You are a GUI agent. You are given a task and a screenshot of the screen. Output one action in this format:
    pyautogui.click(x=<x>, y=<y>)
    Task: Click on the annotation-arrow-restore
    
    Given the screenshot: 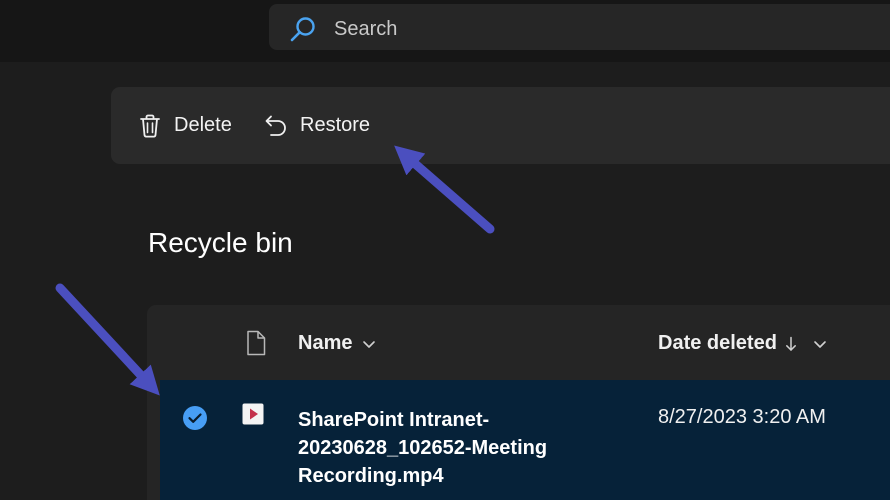 What is the action you would take?
    pyautogui.click(x=444, y=189)
    